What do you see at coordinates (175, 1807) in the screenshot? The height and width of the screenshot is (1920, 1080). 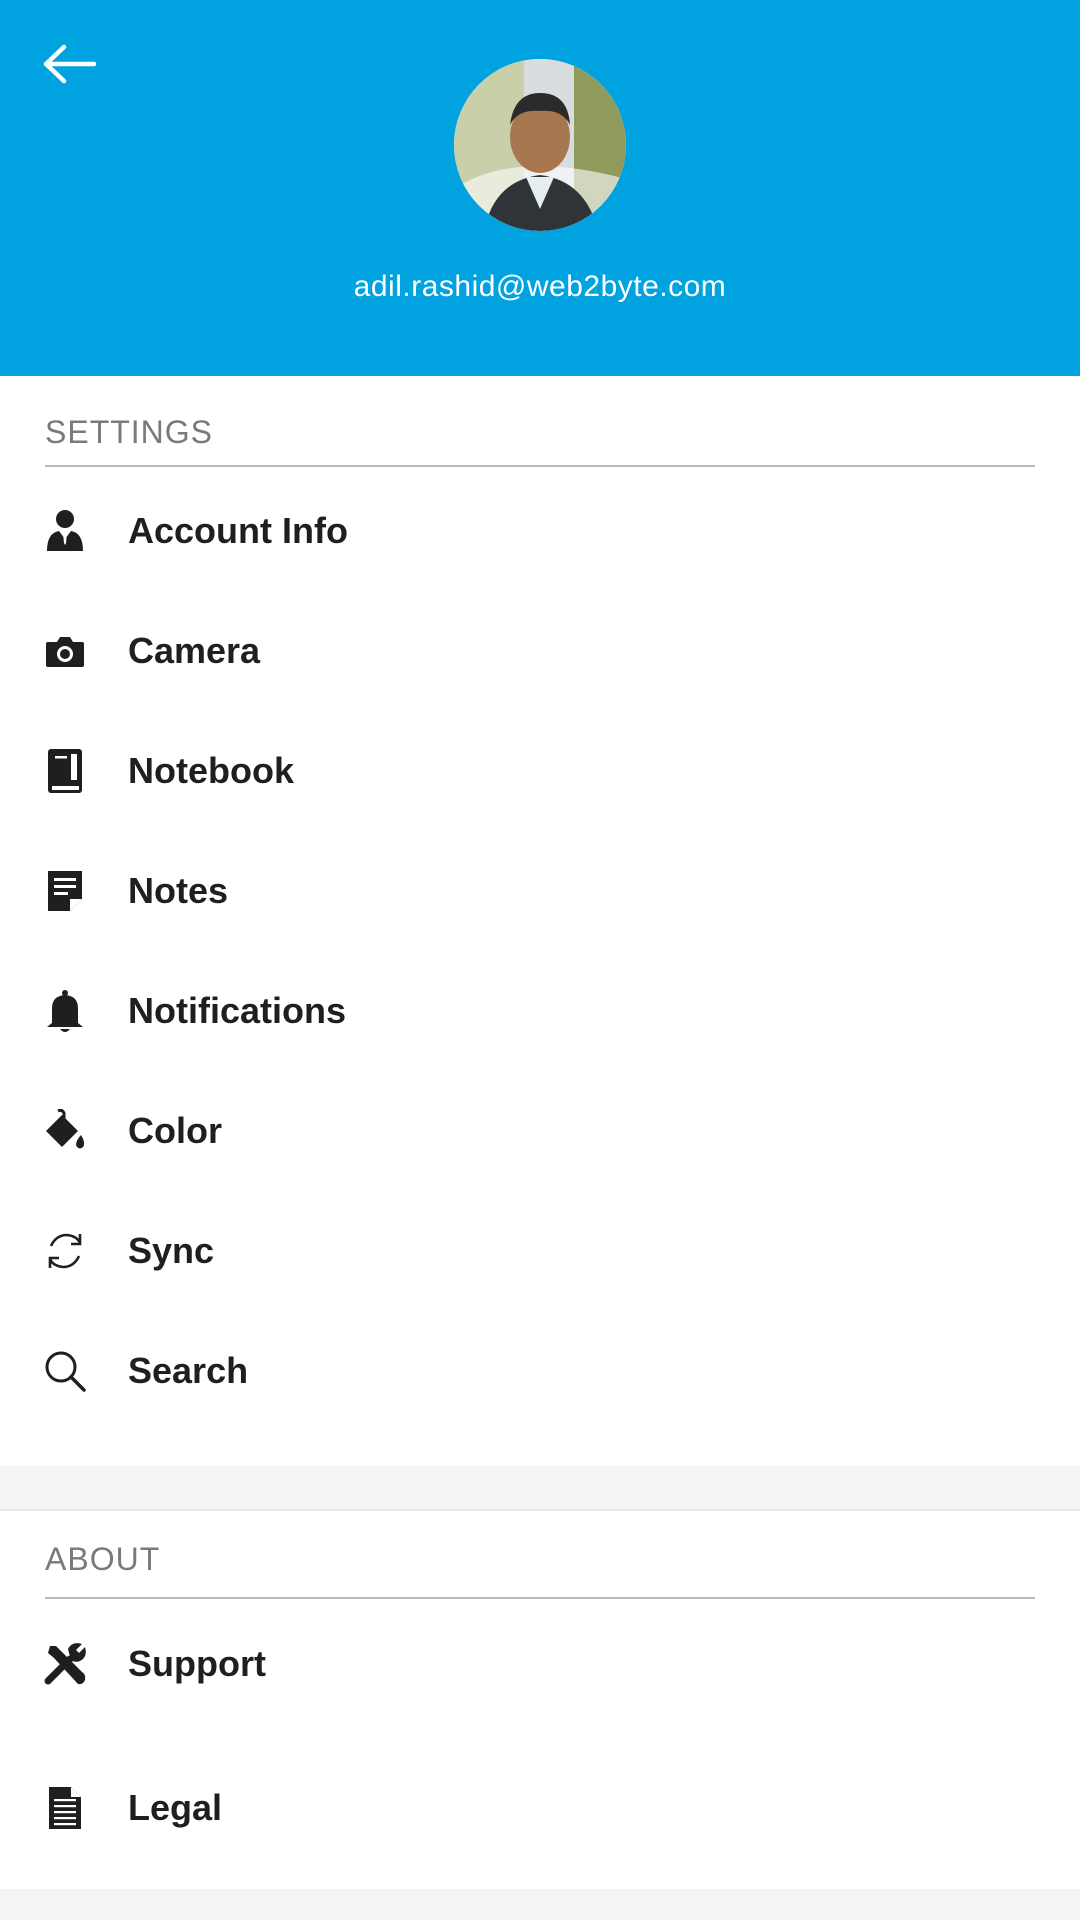 I see `about-item-label: Legal` at bounding box center [175, 1807].